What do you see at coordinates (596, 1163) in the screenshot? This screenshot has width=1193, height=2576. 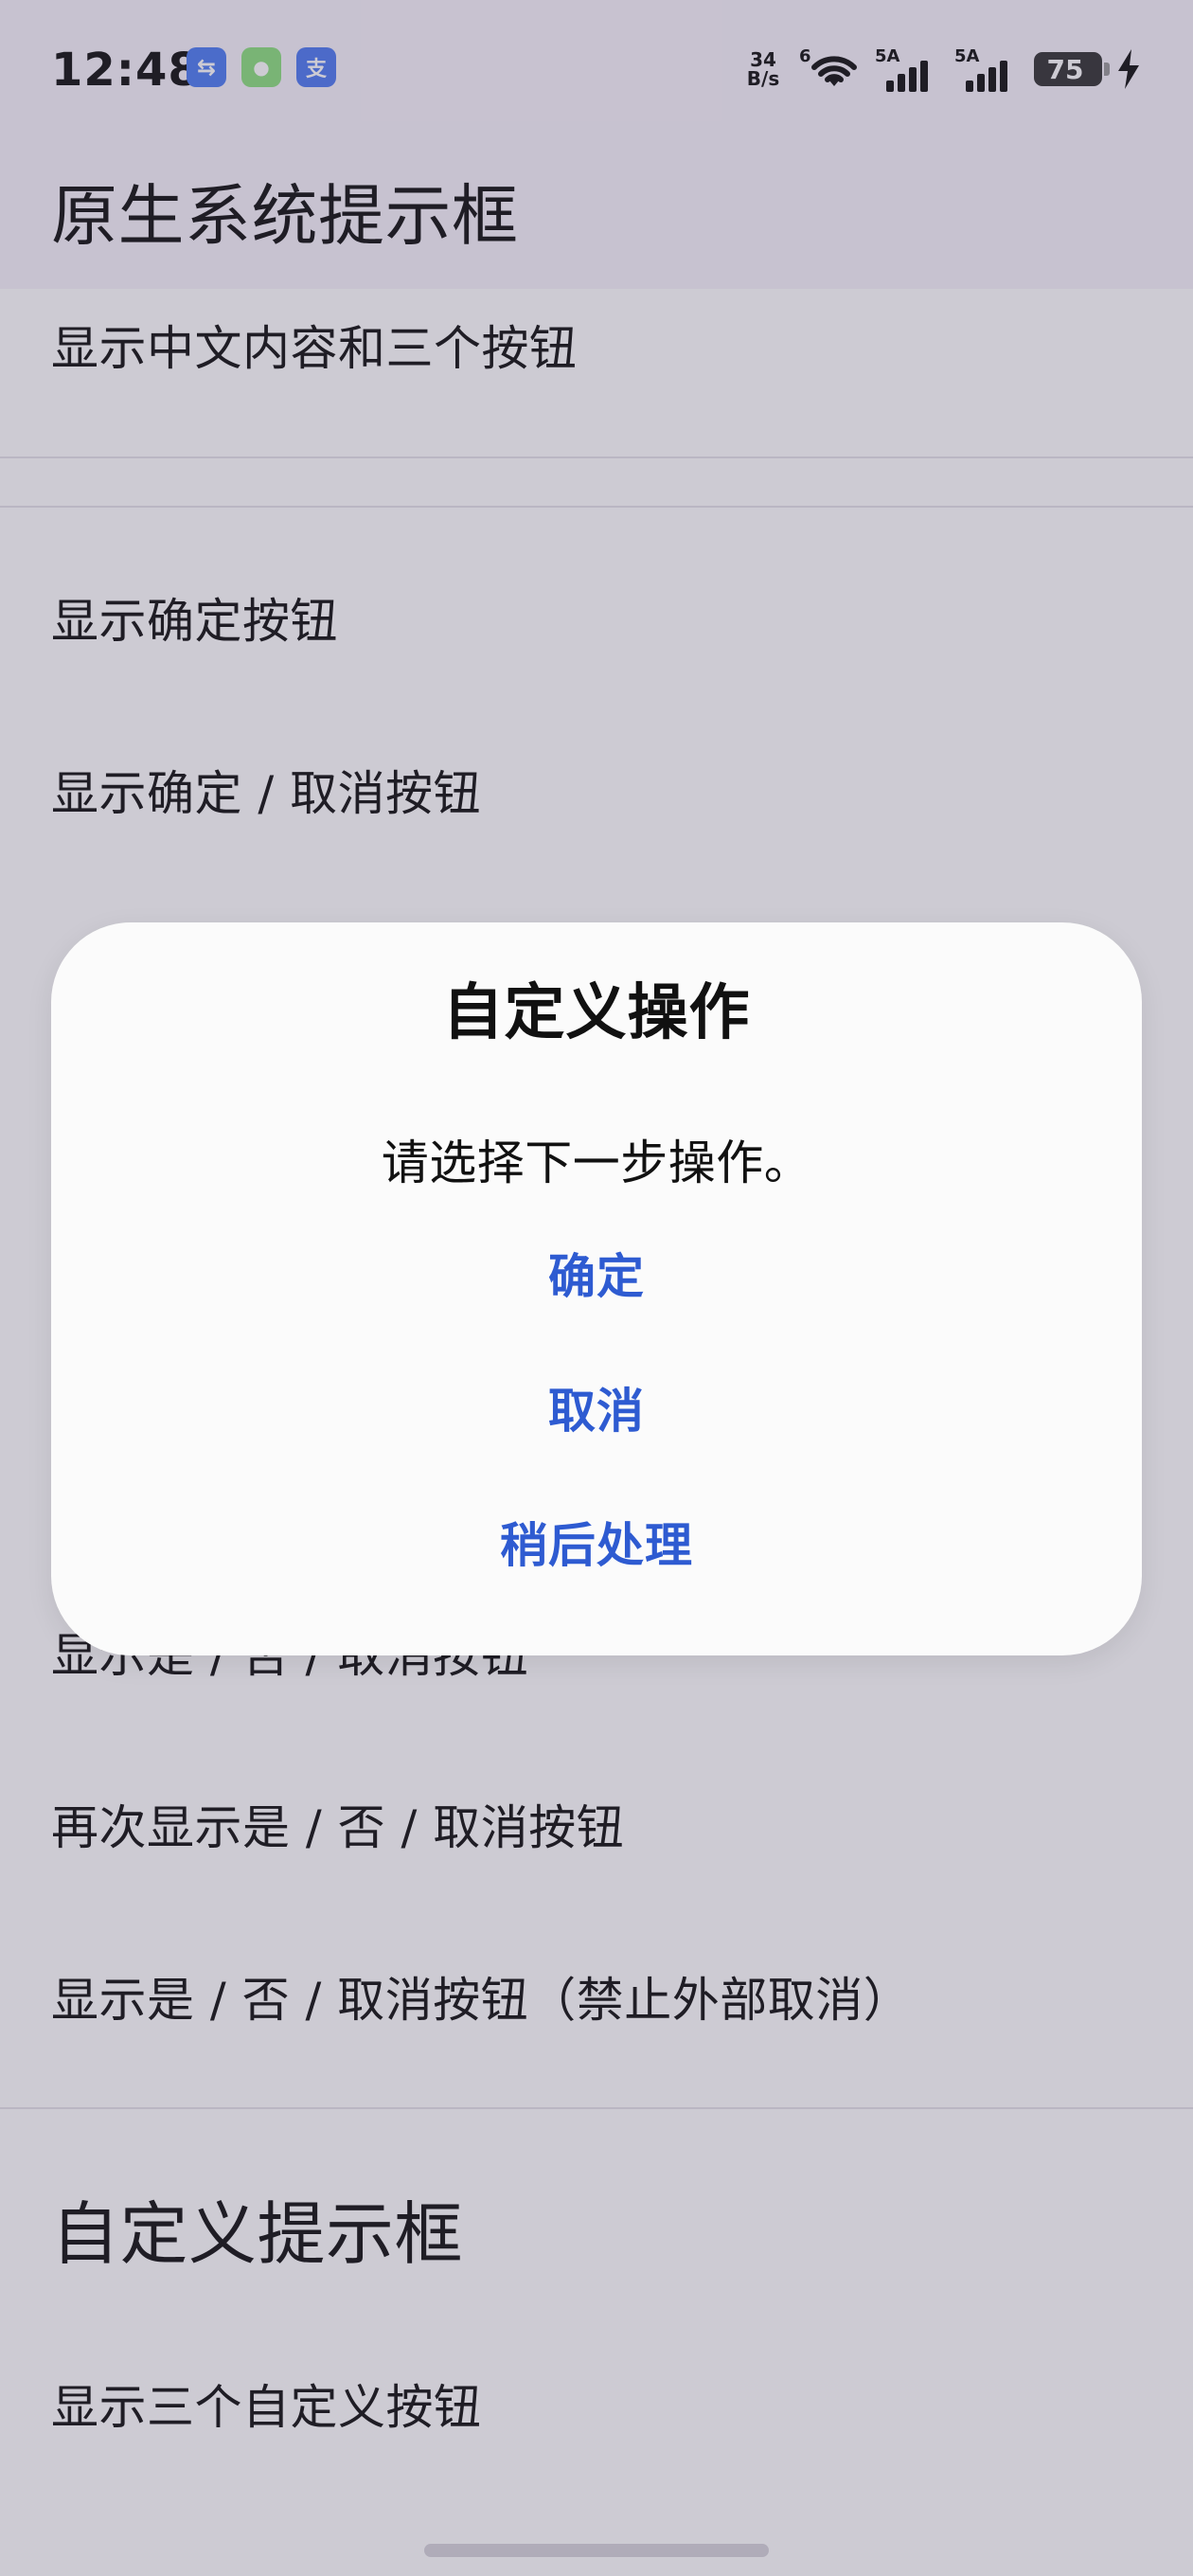 I see `dialog-message: 请选择下一步操作。` at bounding box center [596, 1163].